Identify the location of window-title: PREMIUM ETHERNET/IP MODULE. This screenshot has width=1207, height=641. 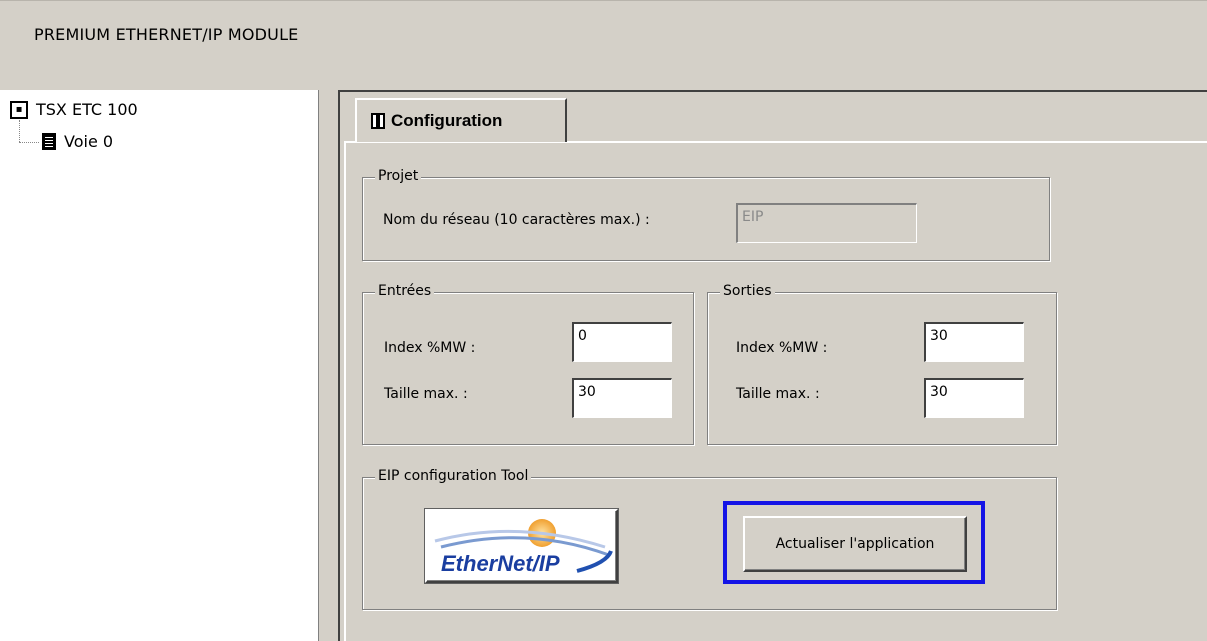
(166, 34).